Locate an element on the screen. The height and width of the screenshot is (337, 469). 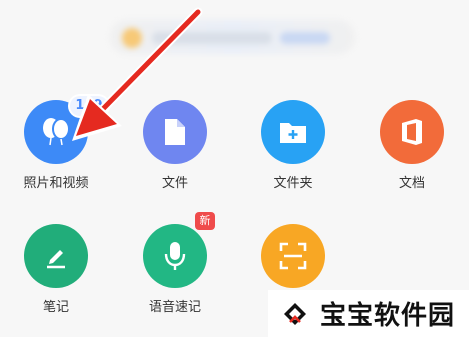
watermark: 宝宝软件园 is located at coordinates (368, 313).